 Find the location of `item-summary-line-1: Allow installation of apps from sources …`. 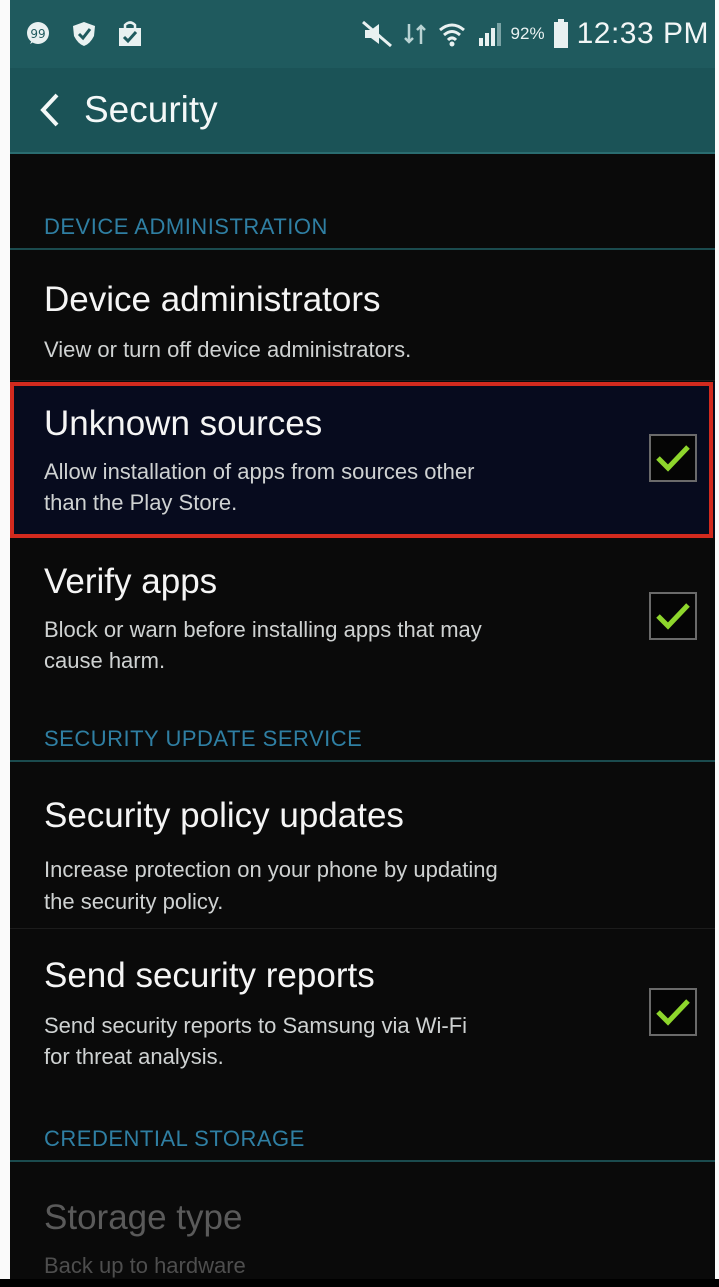

item-summary-line-1: Allow installation of apps from sources … is located at coordinates (259, 471).